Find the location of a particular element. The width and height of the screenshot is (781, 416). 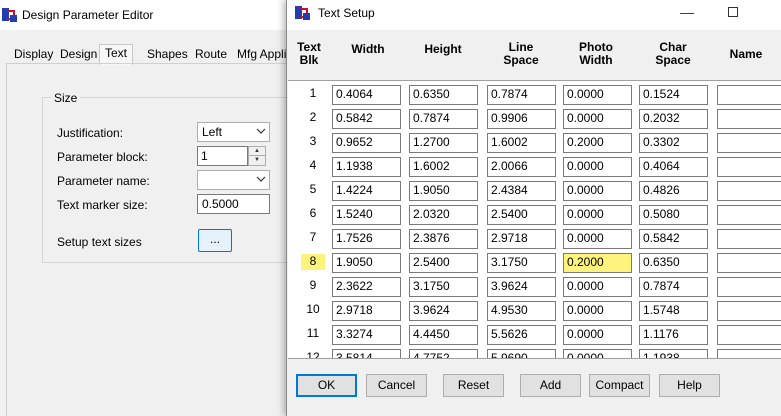

spin-up-icon: ▲ is located at coordinates (257, 151).